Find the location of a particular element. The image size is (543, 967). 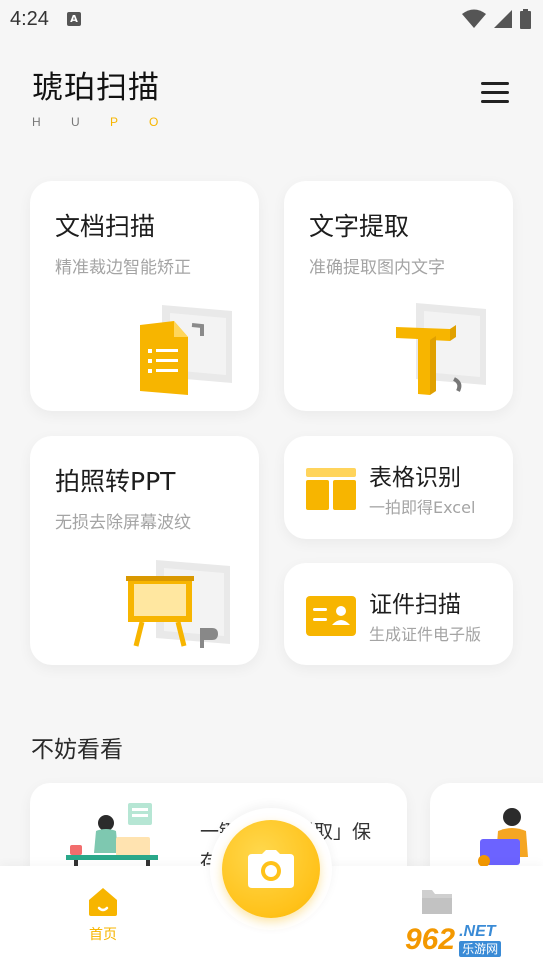

folder-icon is located at coordinates (437, 902).